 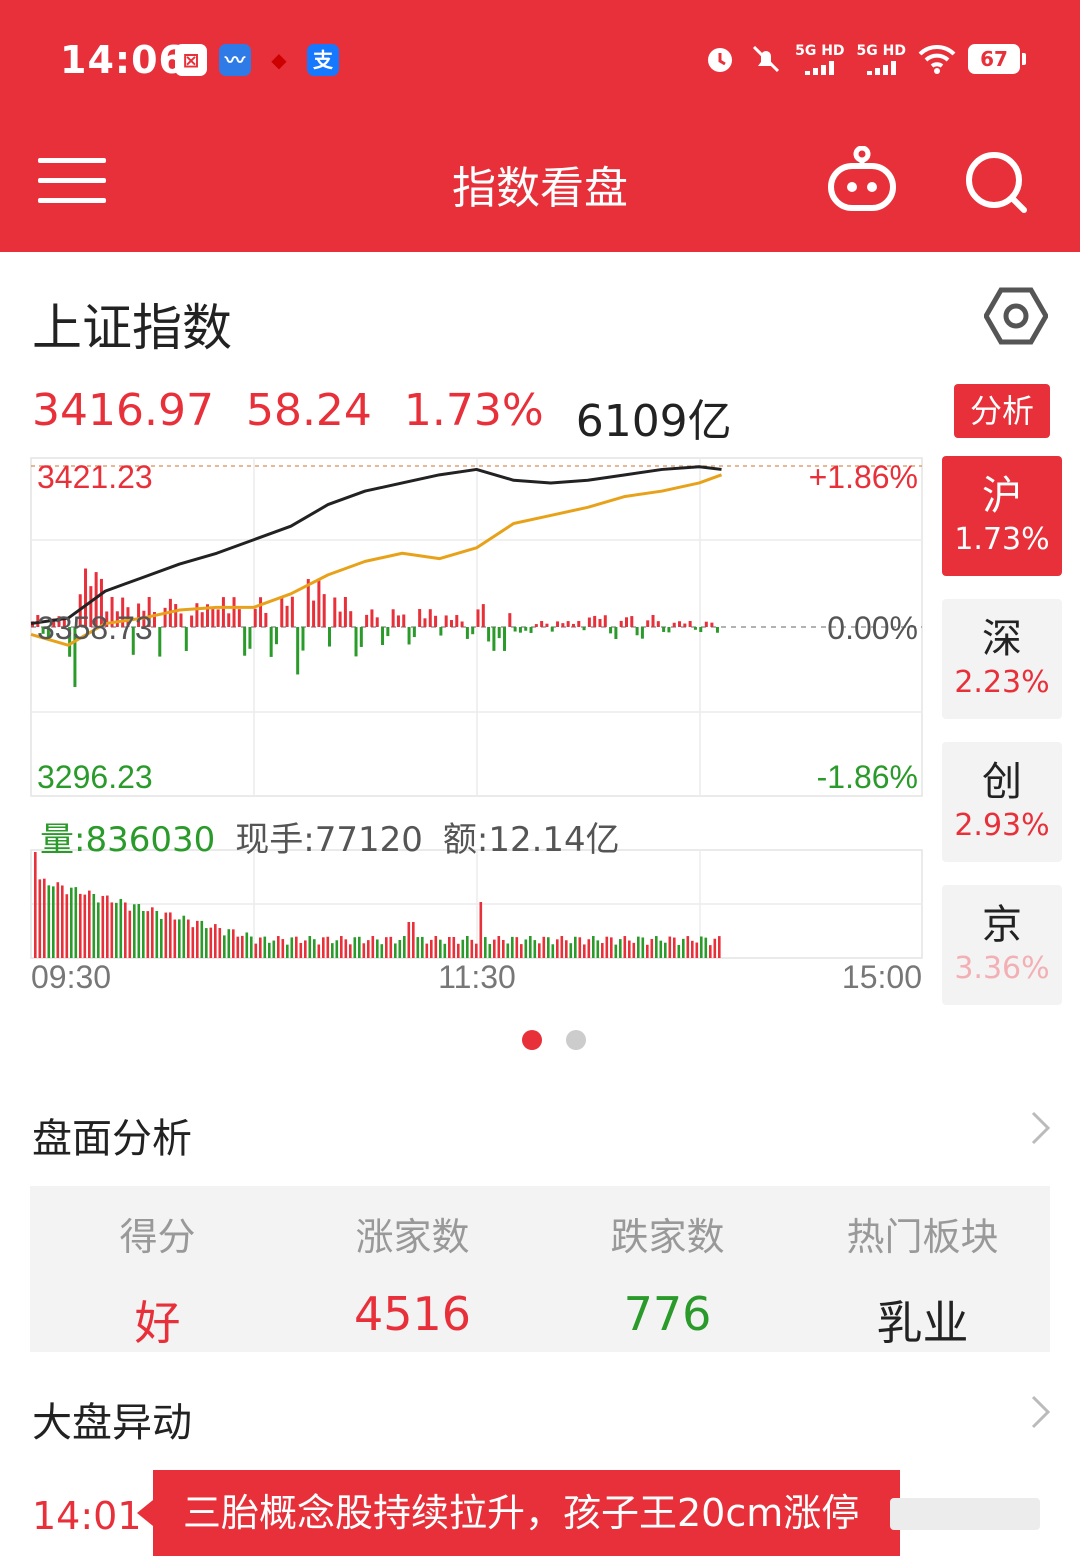 What do you see at coordinates (1002, 411) in the screenshot?
I see `analysis-button: 分析` at bounding box center [1002, 411].